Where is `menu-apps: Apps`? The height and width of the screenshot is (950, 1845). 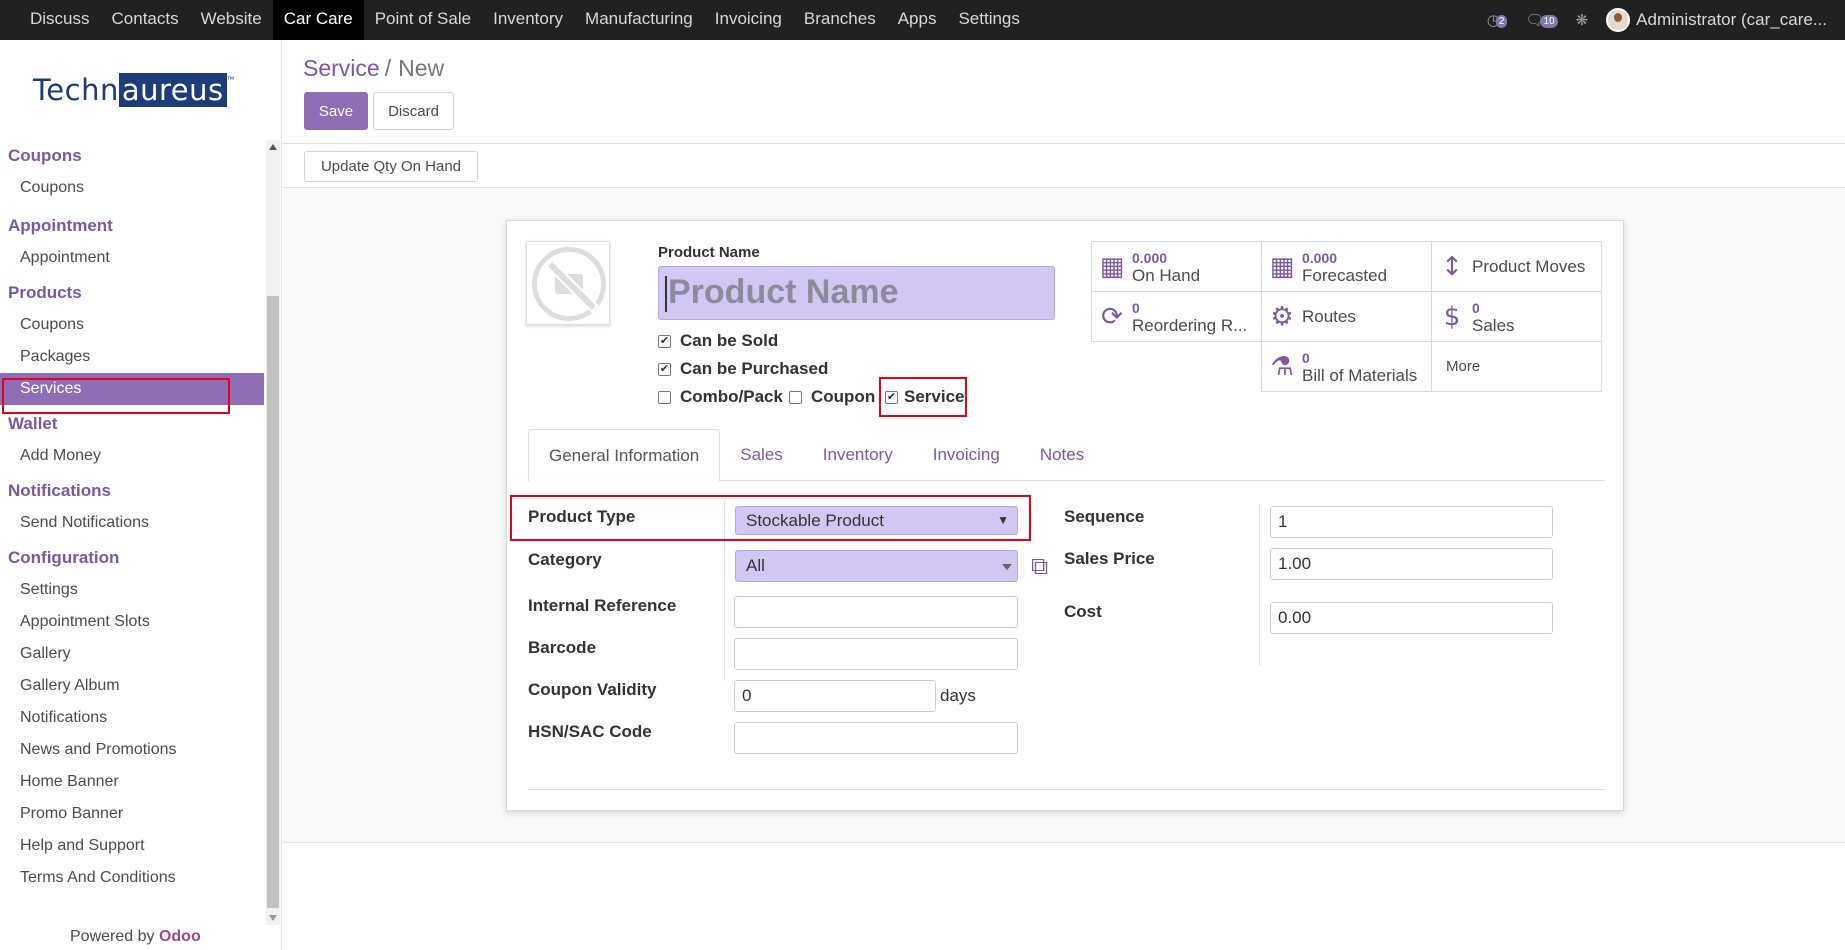 menu-apps: Apps is located at coordinates (917, 20).